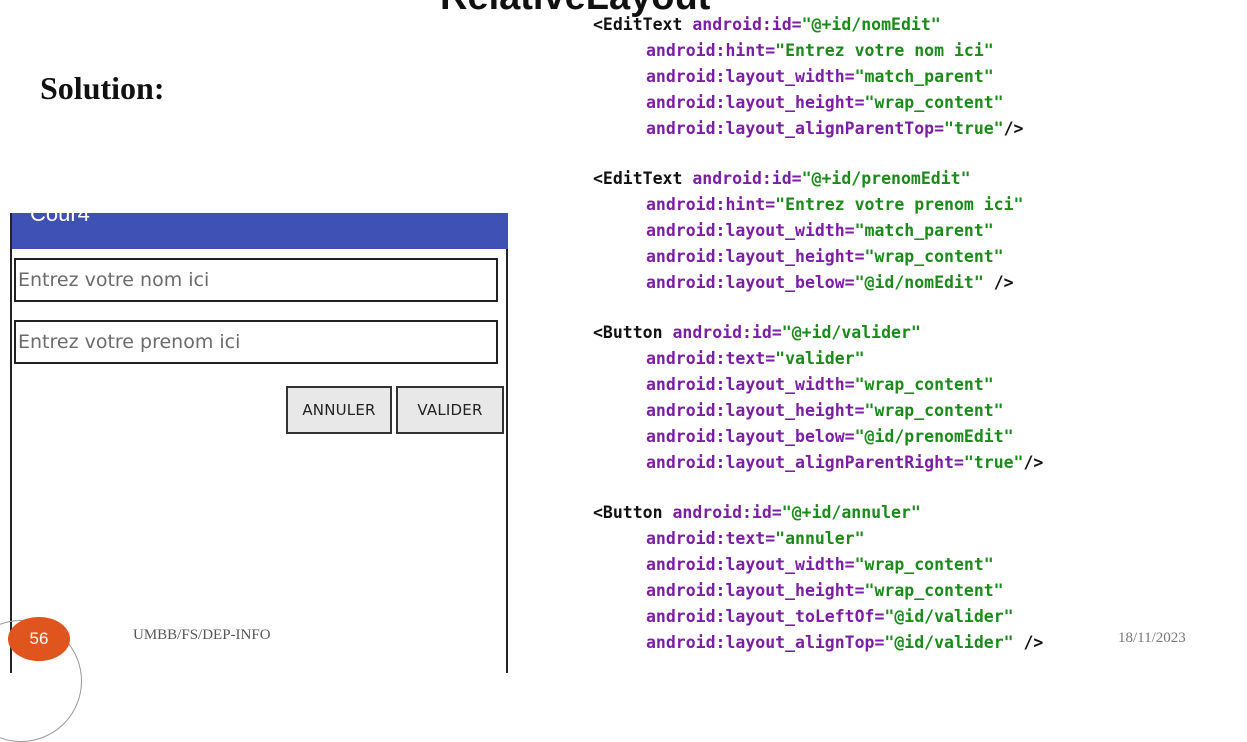  What do you see at coordinates (765, 642) in the screenshot?
I see `code-attr: android:layout_alignTop=` at bounding box center [765, 642].